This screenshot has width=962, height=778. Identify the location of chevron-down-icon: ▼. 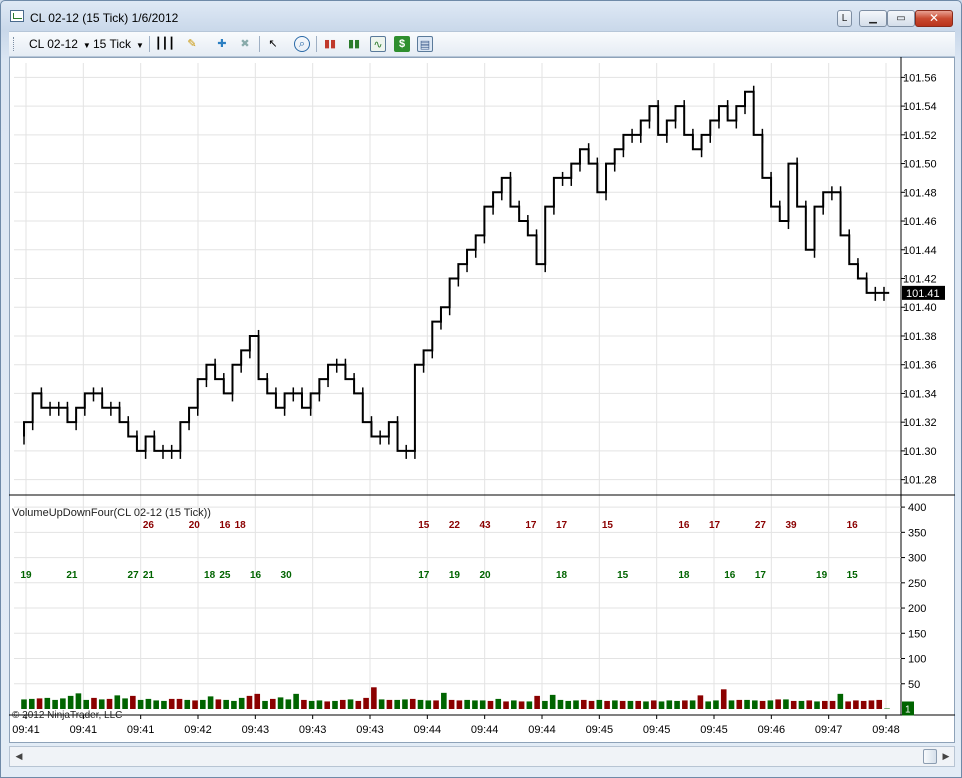
(86, 45).